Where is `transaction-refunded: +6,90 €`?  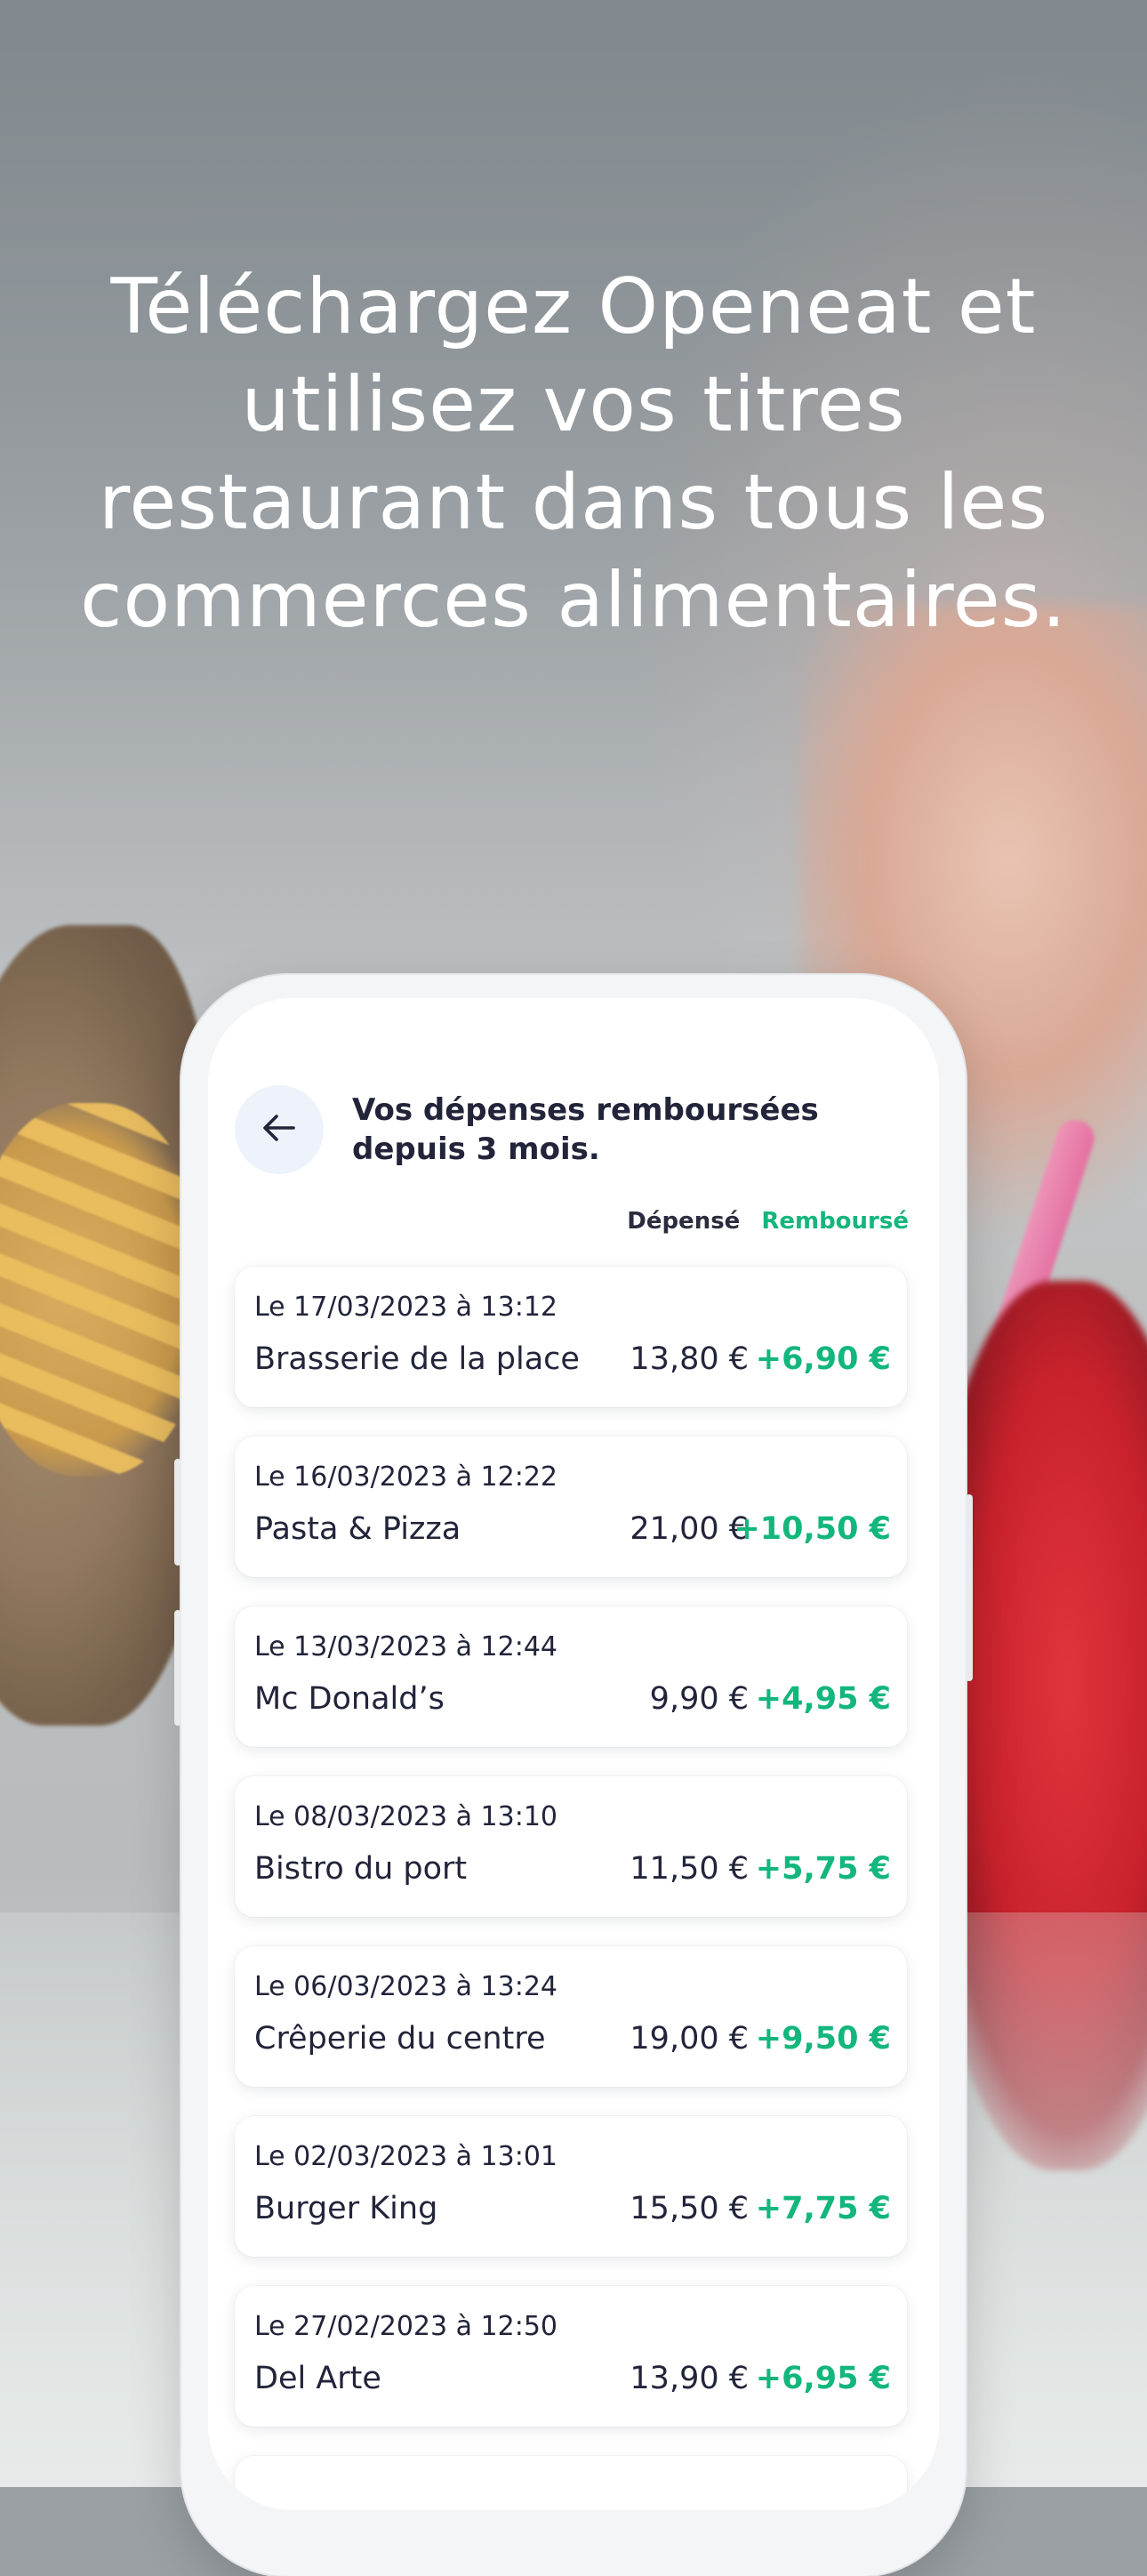 transaction-refunded: +6,90 € is located at coordinates (823, 1359).